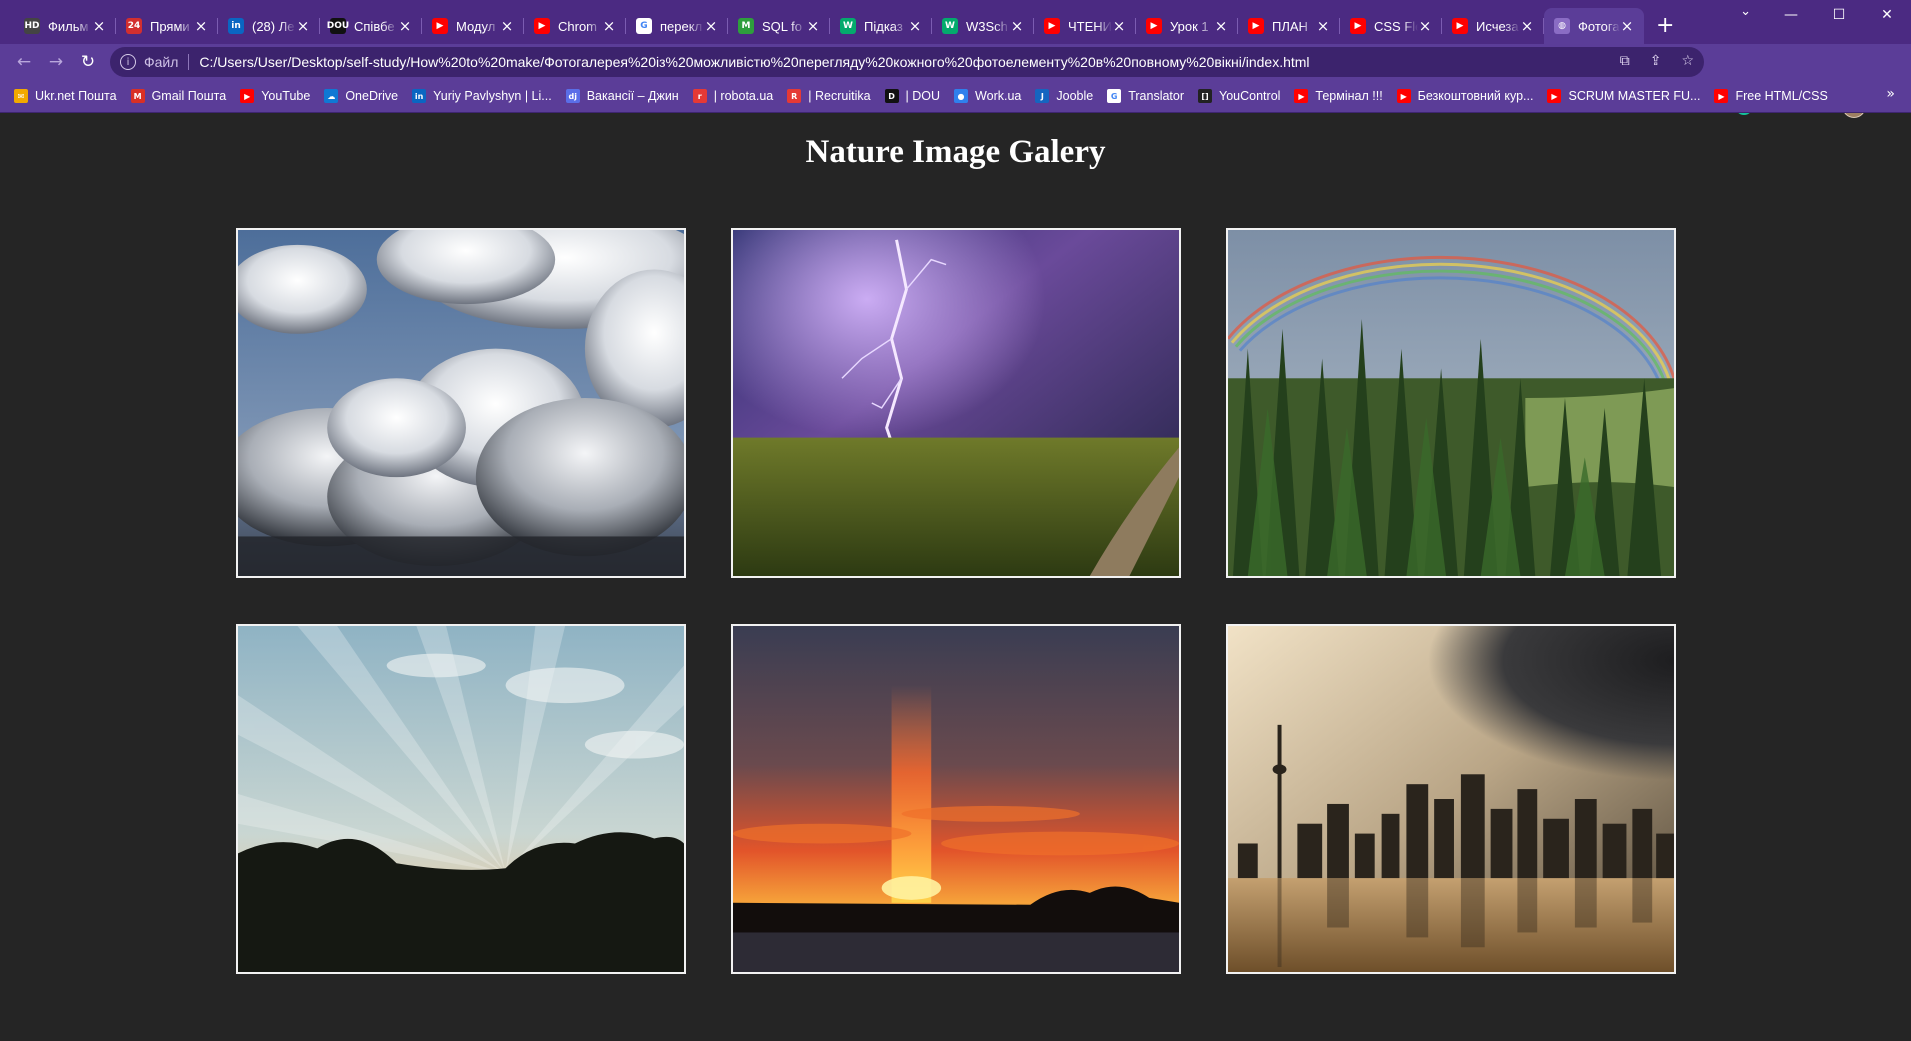 The width and height of the screenshot is (1911, 1041). What do you see at coordinates (1391, 26) in the screenshot?
I see `tab-14: ▶ CSS Fle ×` at bounding box center [1391, 26].